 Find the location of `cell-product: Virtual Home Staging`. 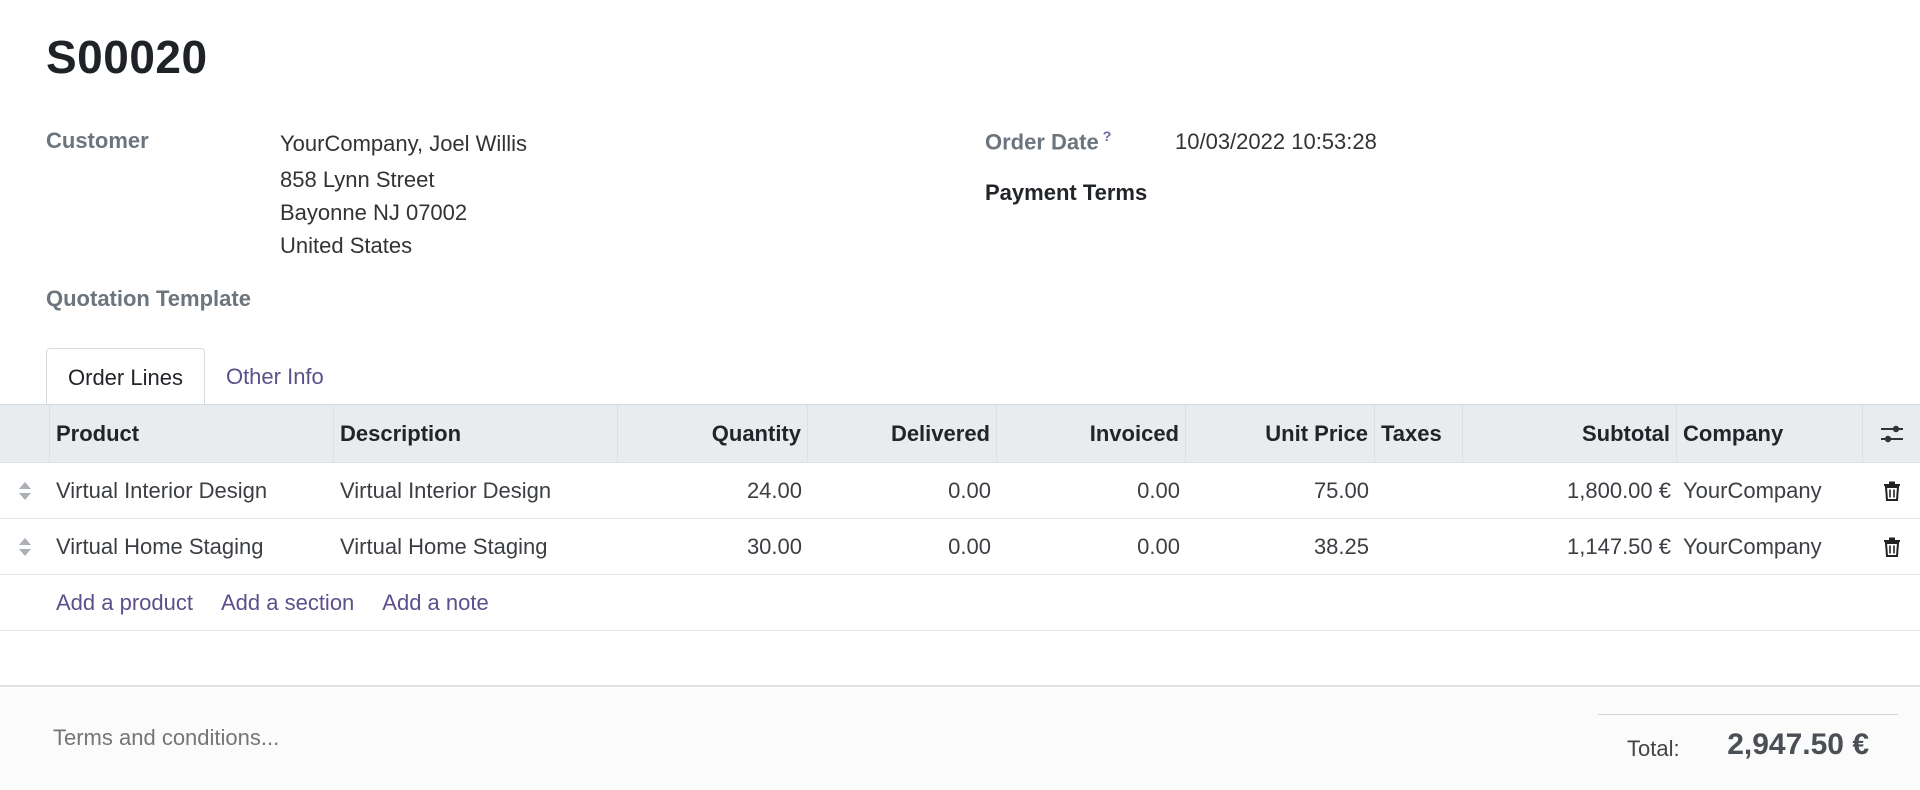

cell-product: Virtual Home Staging is located at coordinates (192, 546).